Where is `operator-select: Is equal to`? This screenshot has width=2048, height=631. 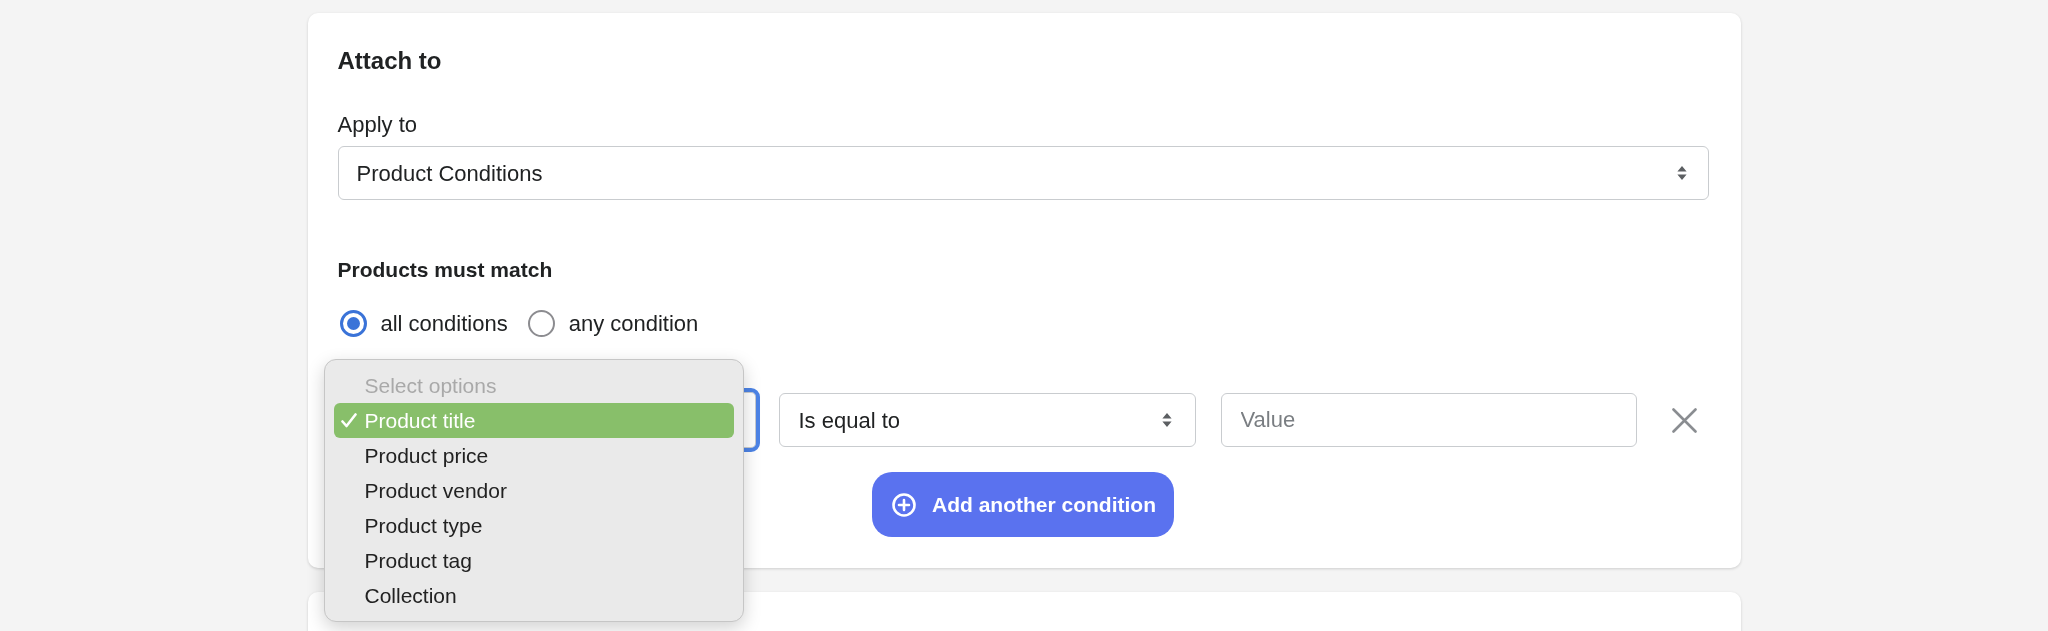
operator-select: Is equal to is located at coordinates (987, 420).